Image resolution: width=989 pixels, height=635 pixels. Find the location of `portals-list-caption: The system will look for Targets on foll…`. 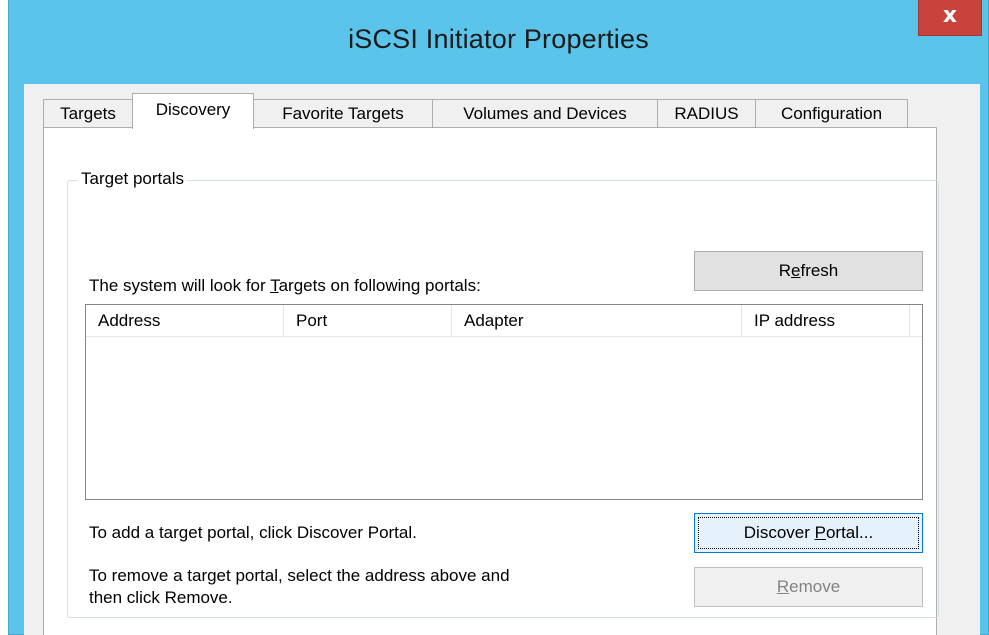

portals-list-caption: The system will look for Targets on foll… is located at coordinates (285, 285).